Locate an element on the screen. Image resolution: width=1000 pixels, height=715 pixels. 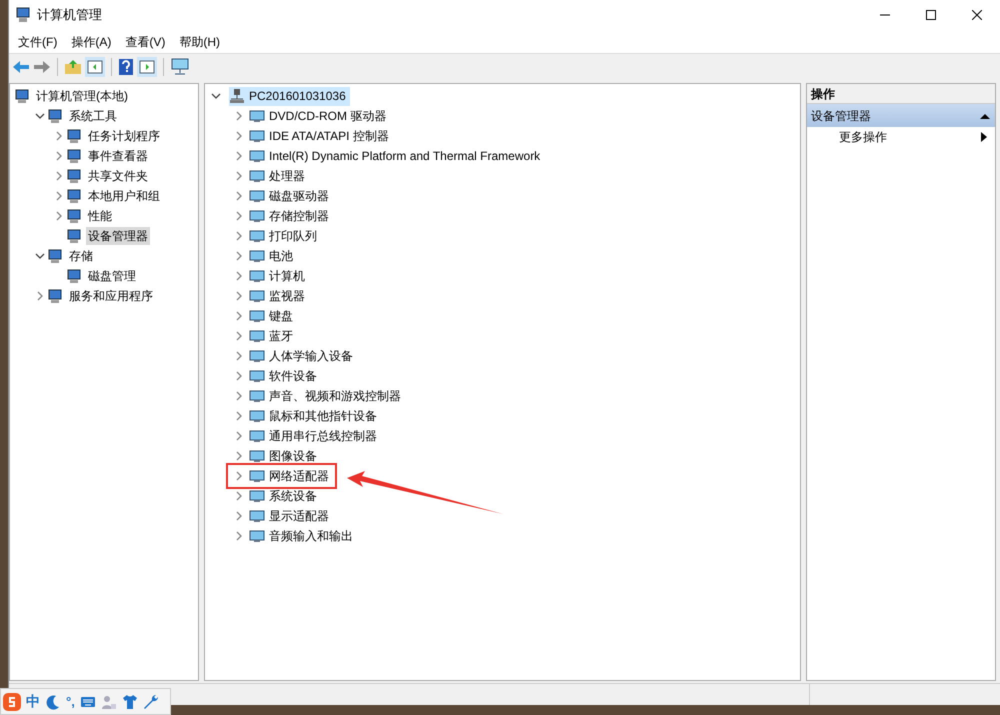
tree-item: 鼠标和其他指针设备 is located at coordinates (323, 416).